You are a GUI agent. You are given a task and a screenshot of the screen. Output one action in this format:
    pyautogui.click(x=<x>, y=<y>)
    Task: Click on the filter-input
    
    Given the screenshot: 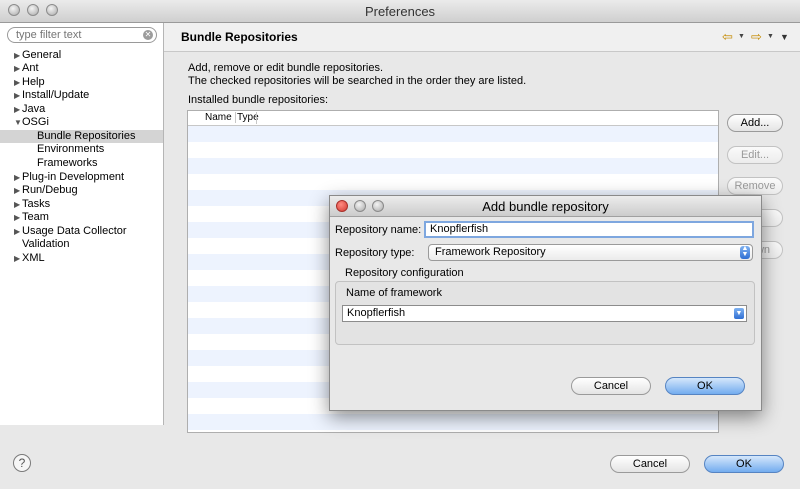 What is the action you would take?
    pyautogui.click(x=76, y=35)
    